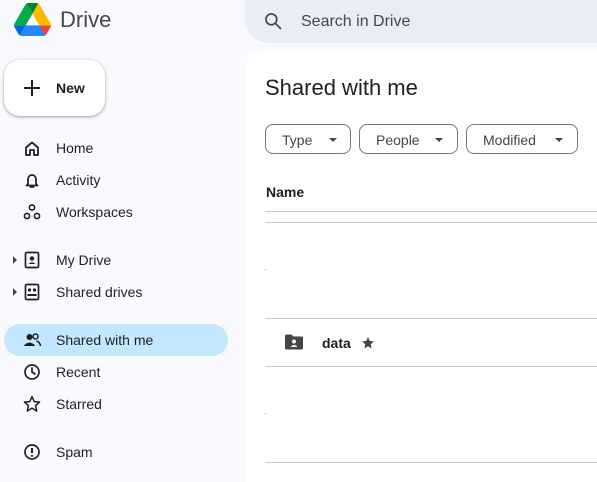 The height and width of the screenshot is (482, 597). Describe the element at coordinates (509, 140) in the screenshot. I see `filter-chip-label: Modified` at that location.